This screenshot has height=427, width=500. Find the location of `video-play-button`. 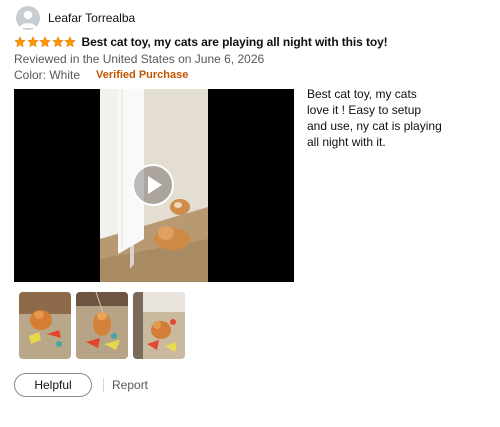

video-play-button is located at coordinates (153, 185).